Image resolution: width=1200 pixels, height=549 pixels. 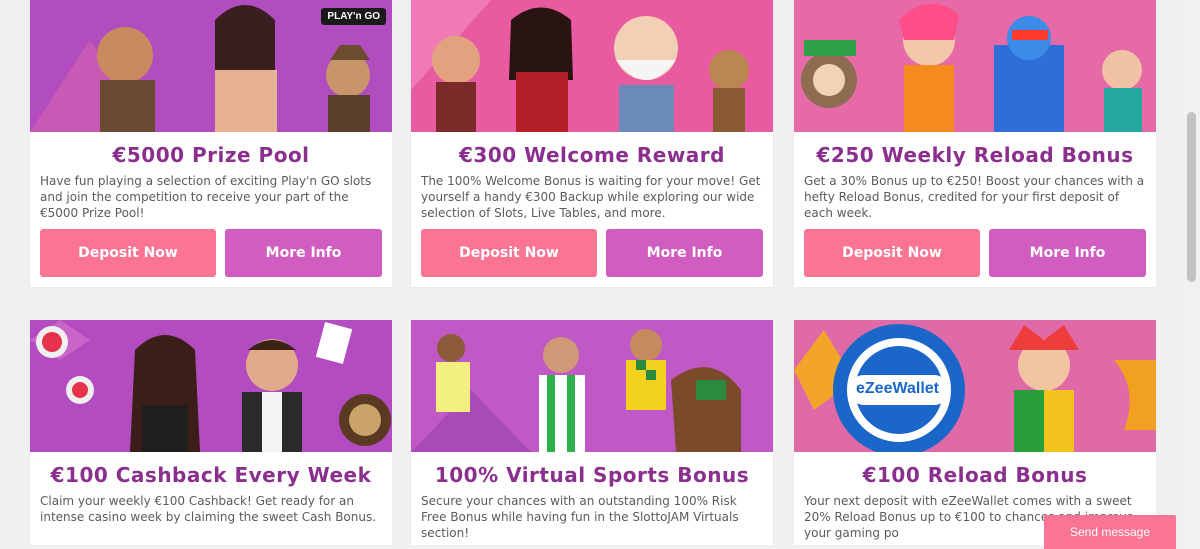 What do you see at coordinates (1110, 532) in the screenshot?
I see `send-message-button: Send message` at bounding box center [1110, 532].